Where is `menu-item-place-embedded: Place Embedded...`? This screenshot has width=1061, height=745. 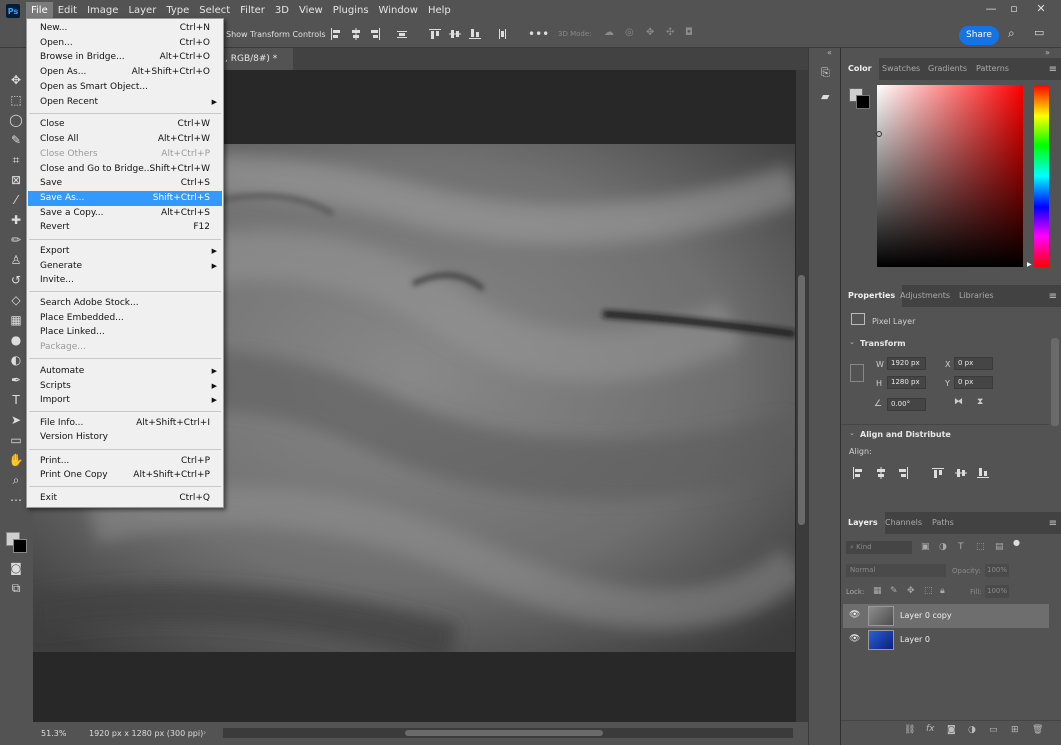
menu-item-place-embedded: Place Embedded... is located at coordinates (125, 318).